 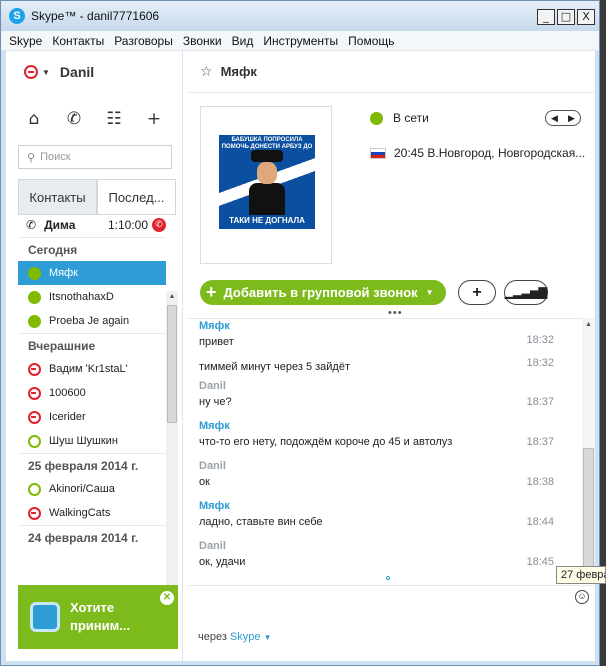 I want to click on list-item: Вадим 'Kr1staL', so click(x=92, y=369).